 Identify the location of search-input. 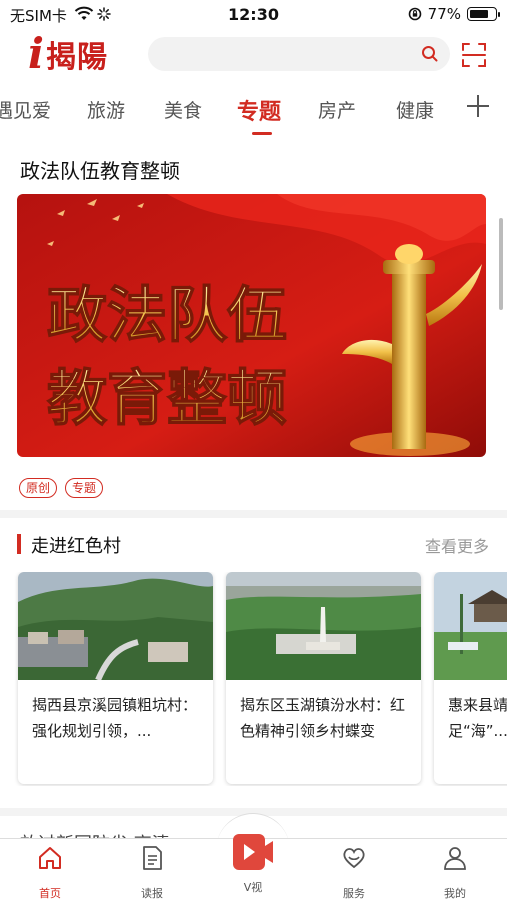
(282, 54).